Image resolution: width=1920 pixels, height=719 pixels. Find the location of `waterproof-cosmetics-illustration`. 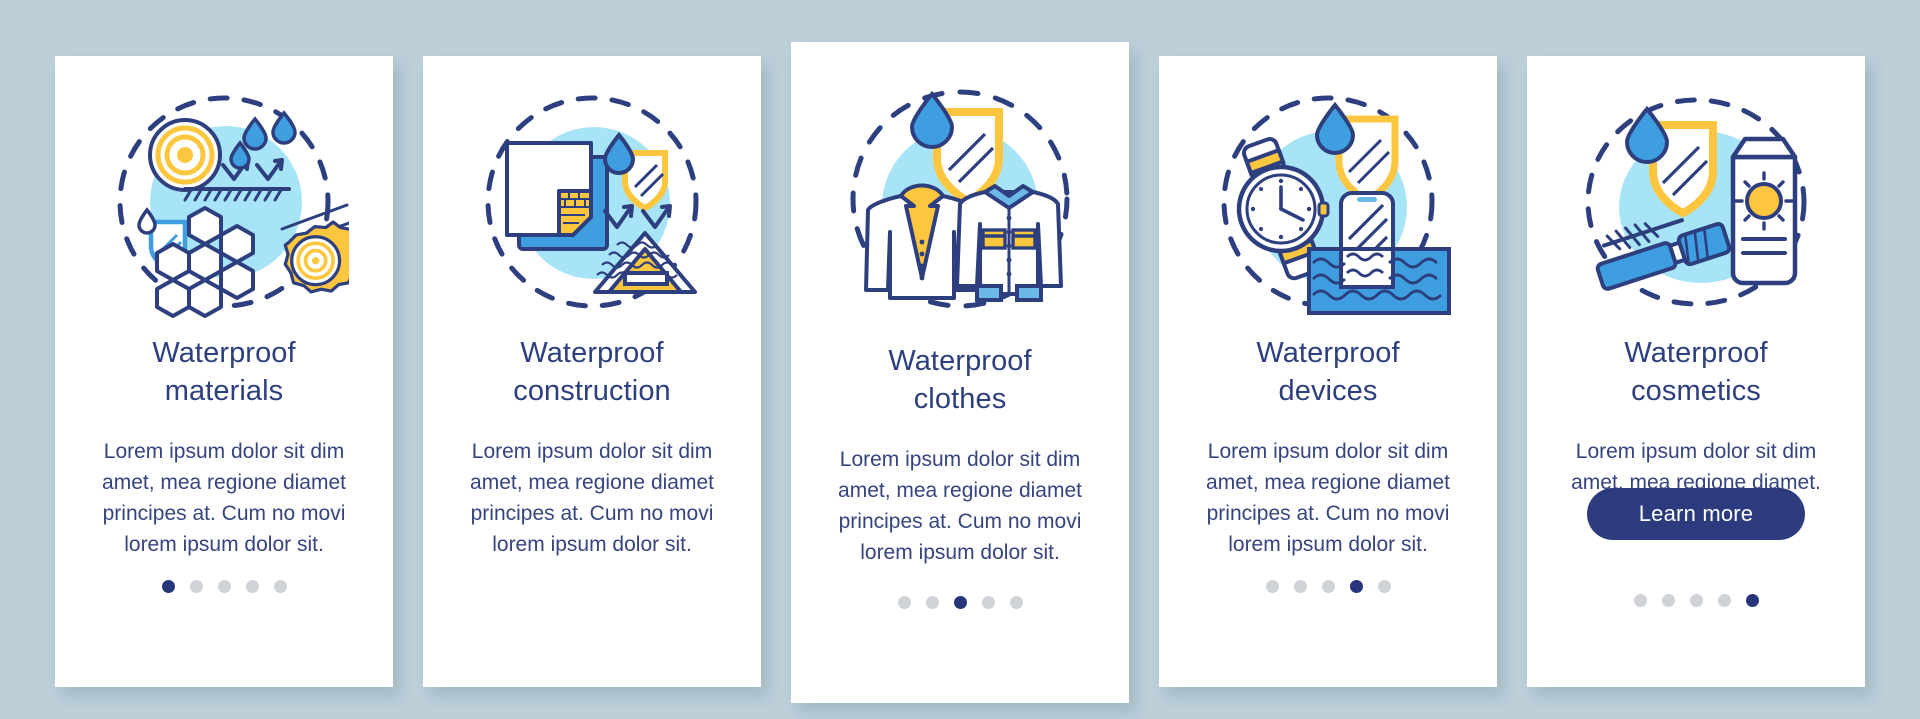

waterproof-cosmetics-illustration is located at coordinates (1696, 195).